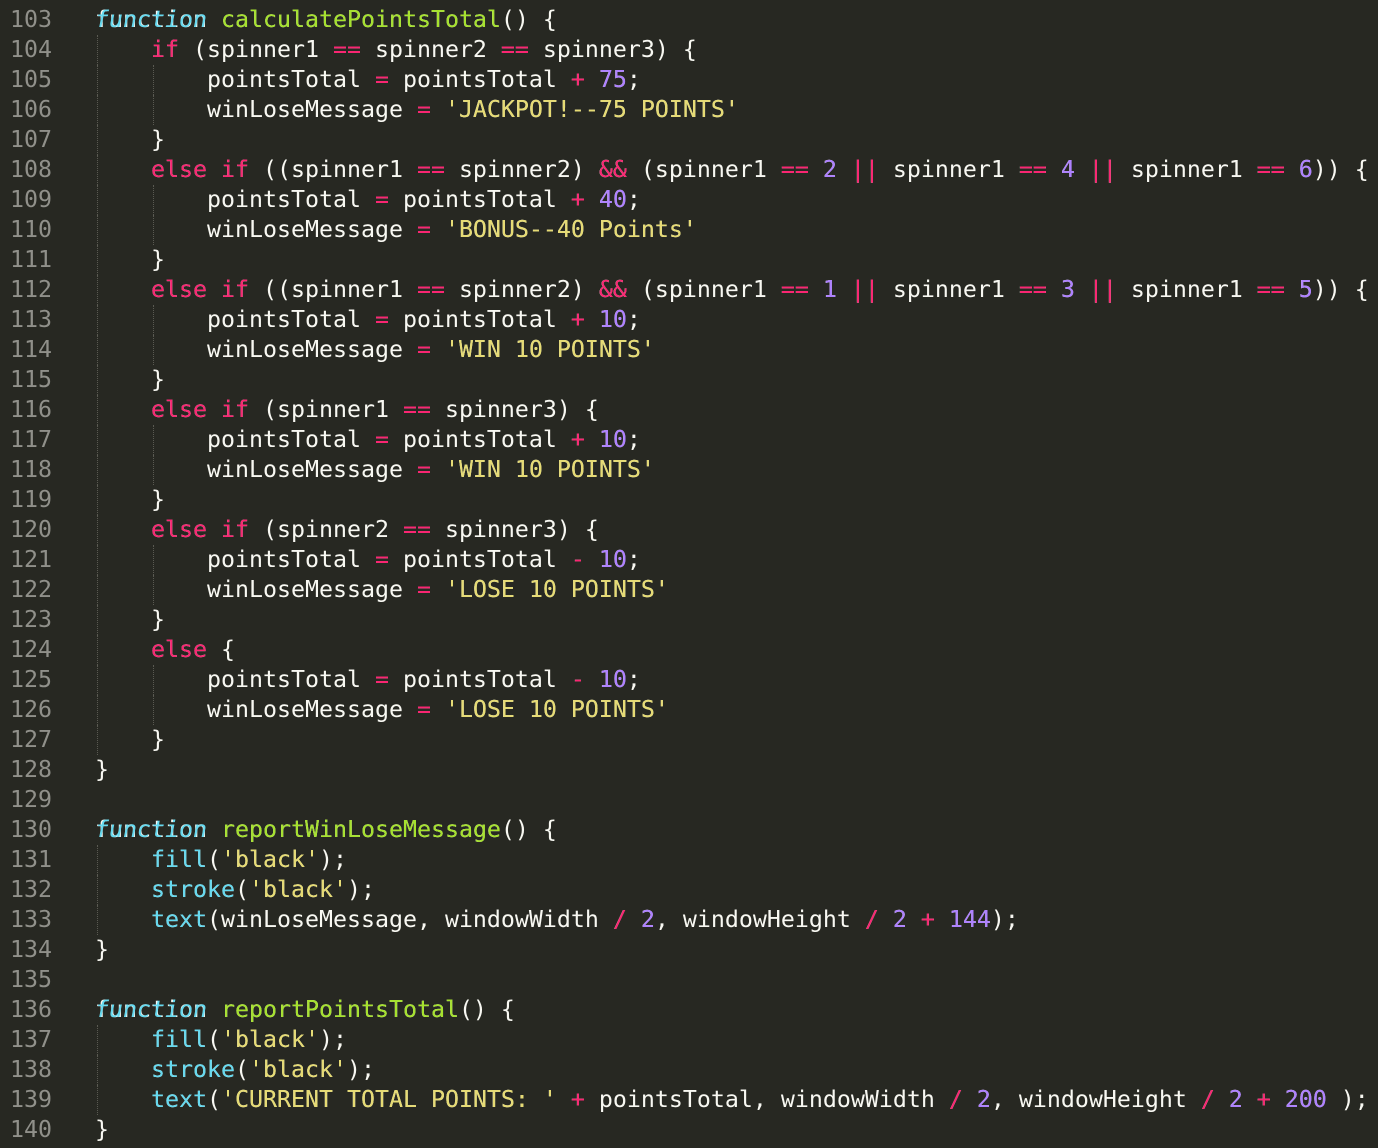  What do you see at coordinates (31, 319) in the screenshot?
I see `line-number: 113` at bounding box center [31, 319].